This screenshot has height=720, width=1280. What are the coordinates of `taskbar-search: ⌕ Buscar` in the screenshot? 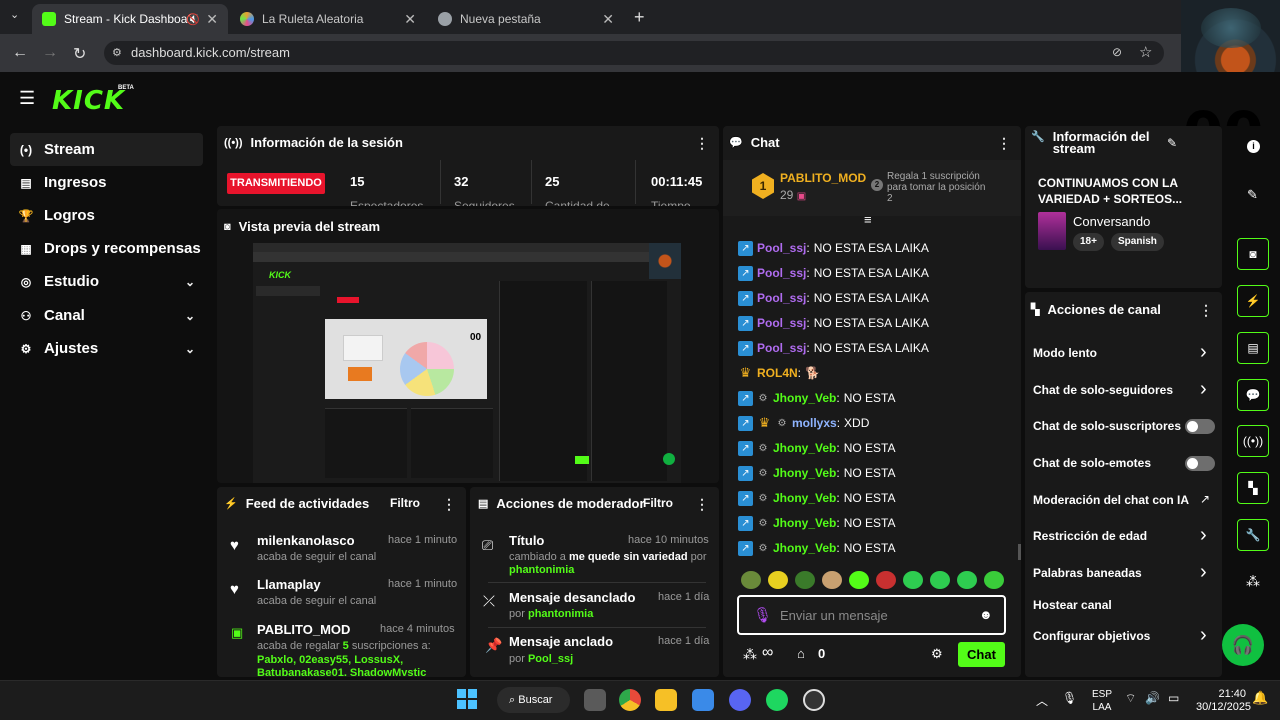 It's located at (533, 700).